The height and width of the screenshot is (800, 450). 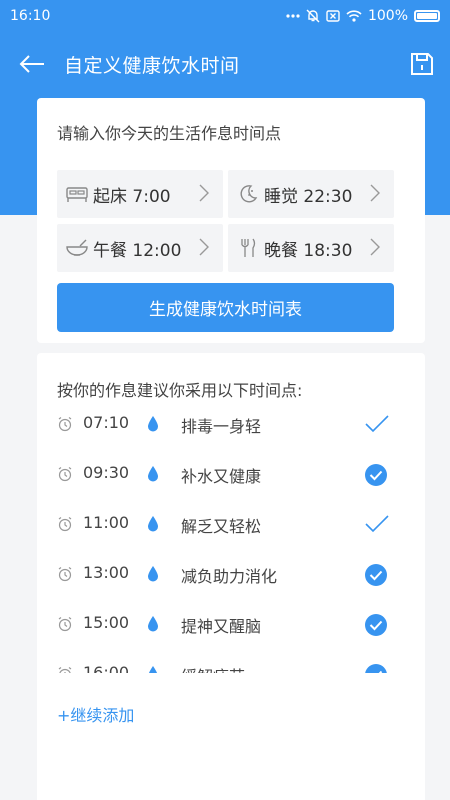 I want to click on suggestion-card-title: 按你的作息建议你采用以下时间点:, so click(x=180, y=390).